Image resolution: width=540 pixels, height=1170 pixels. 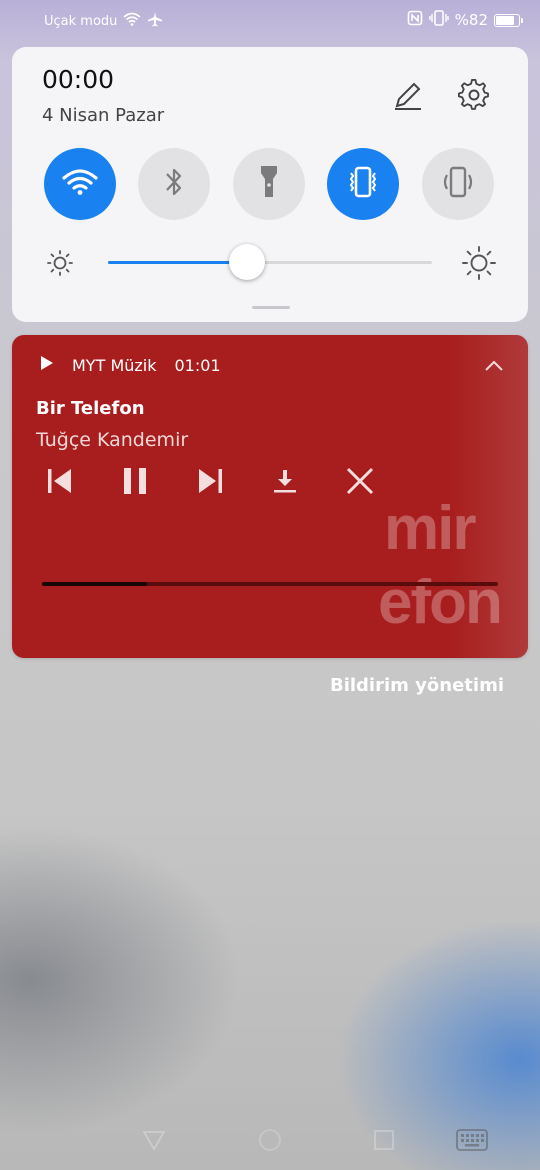 What do you see at coordinates (494, 366) in the screenshot?
I see `collapse-icon` at bounding box center [494, 366].